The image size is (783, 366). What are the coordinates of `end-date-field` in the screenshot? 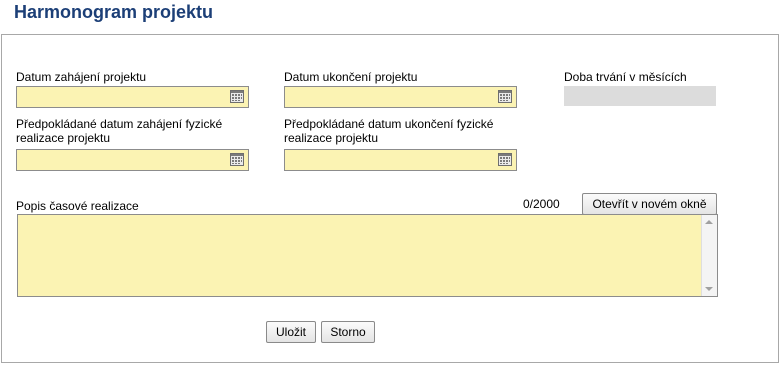 It's located at (400, 97).